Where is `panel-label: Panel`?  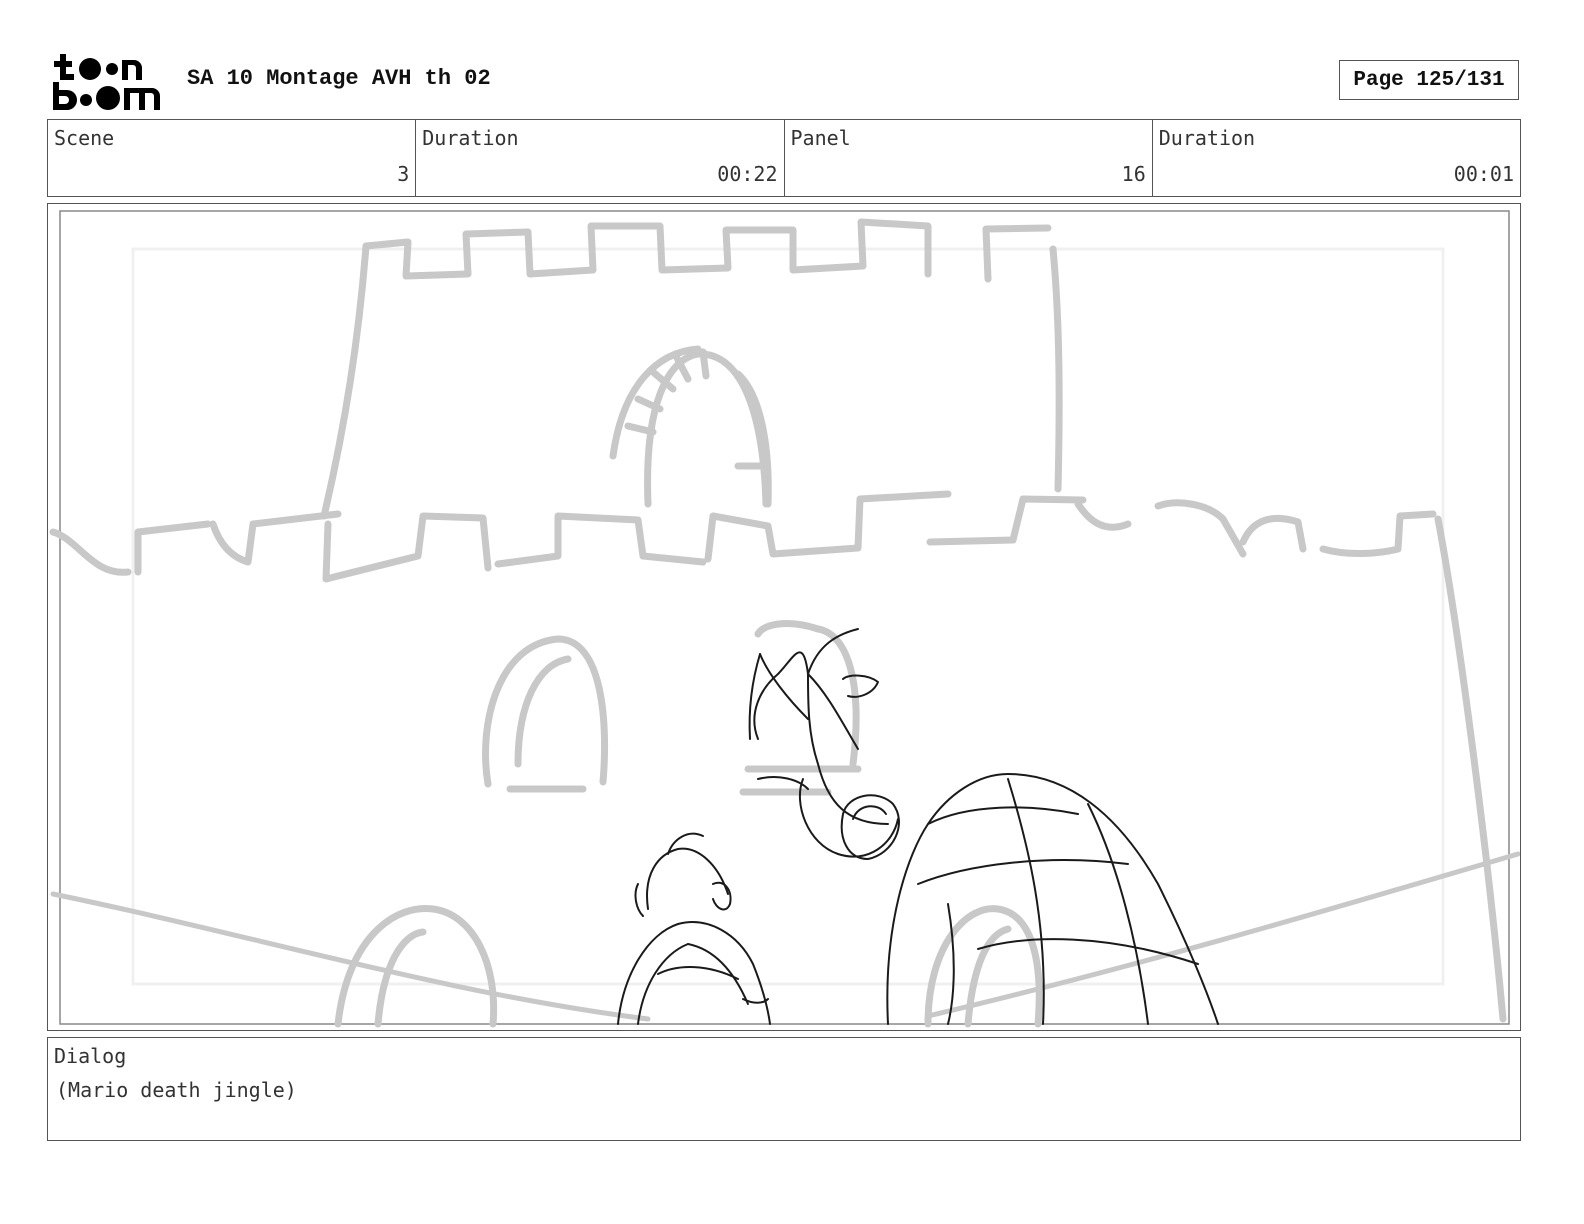 panel-label: Panel is located at coordinates (820, 138).